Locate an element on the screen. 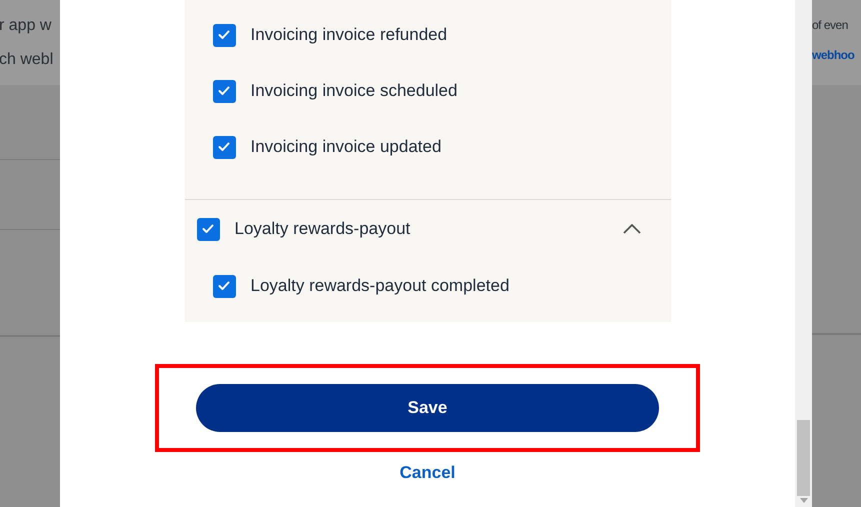 The height and width of the screenshot is (507, 861). event-label: Loyalty rewards-payout completed is located at coordinates (380, 286).